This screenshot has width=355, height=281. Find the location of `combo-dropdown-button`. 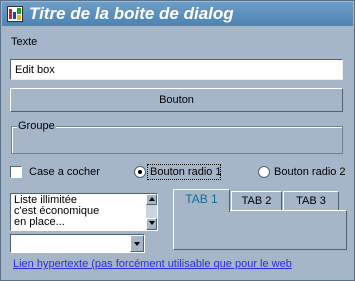

combo-dropdown-button is located at coordinates (137, 243).